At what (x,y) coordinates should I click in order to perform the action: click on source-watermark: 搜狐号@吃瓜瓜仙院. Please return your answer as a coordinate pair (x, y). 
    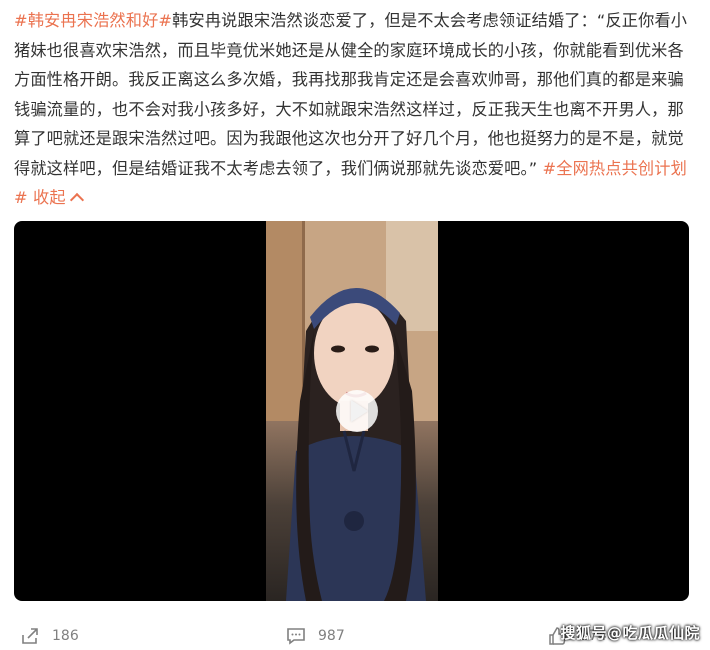
    Looking at the image, I should click on (630, 633).